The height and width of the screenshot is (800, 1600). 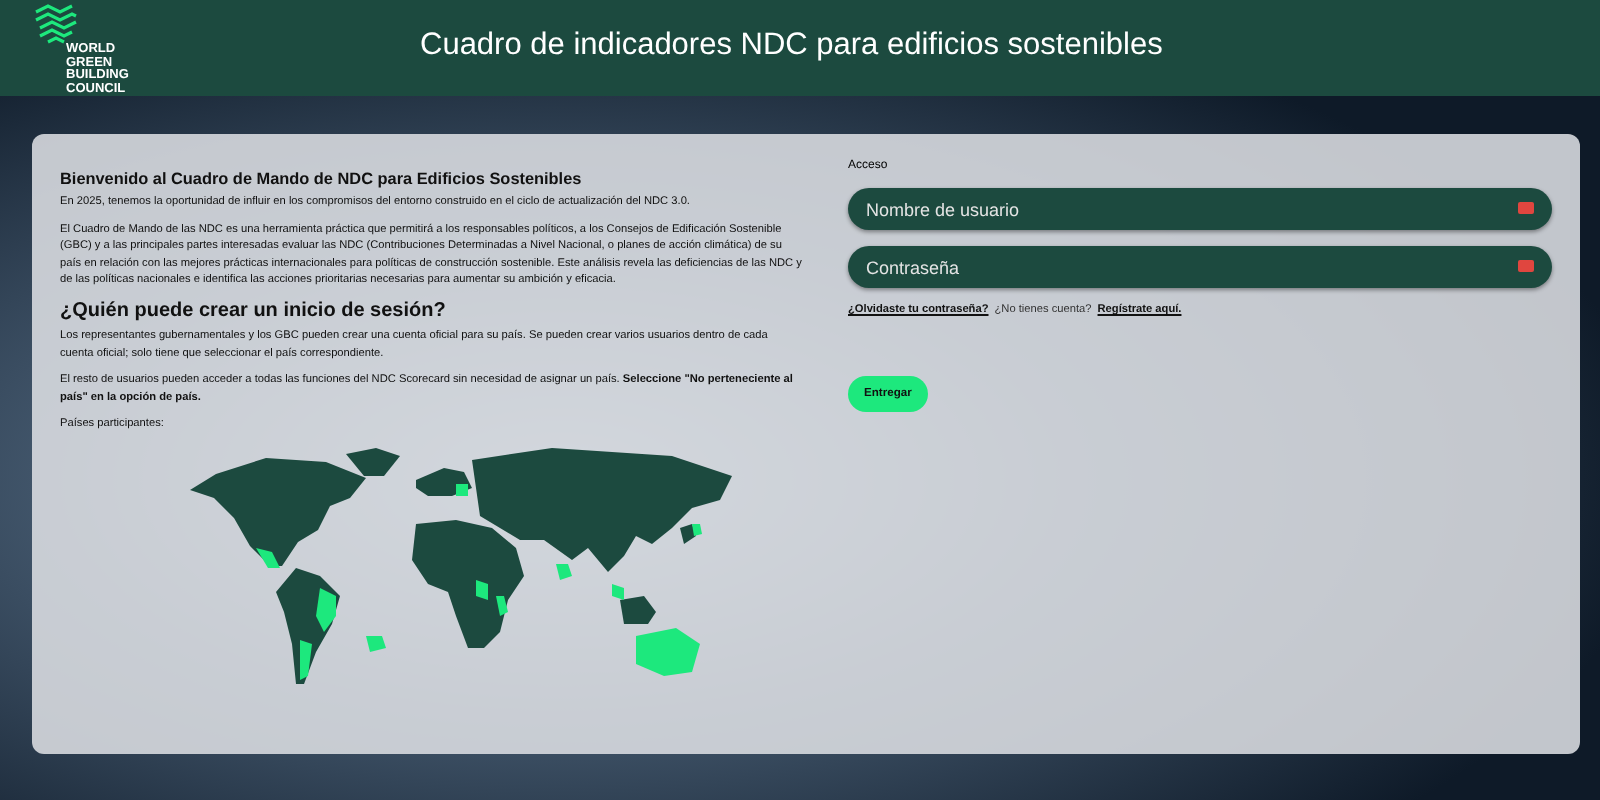 What do you see at coordinates (254, 310) in the screenshot?
I see `section-heading: ¿Quién puede crear un inicio de sesión?` at bounding box center [254, 310].